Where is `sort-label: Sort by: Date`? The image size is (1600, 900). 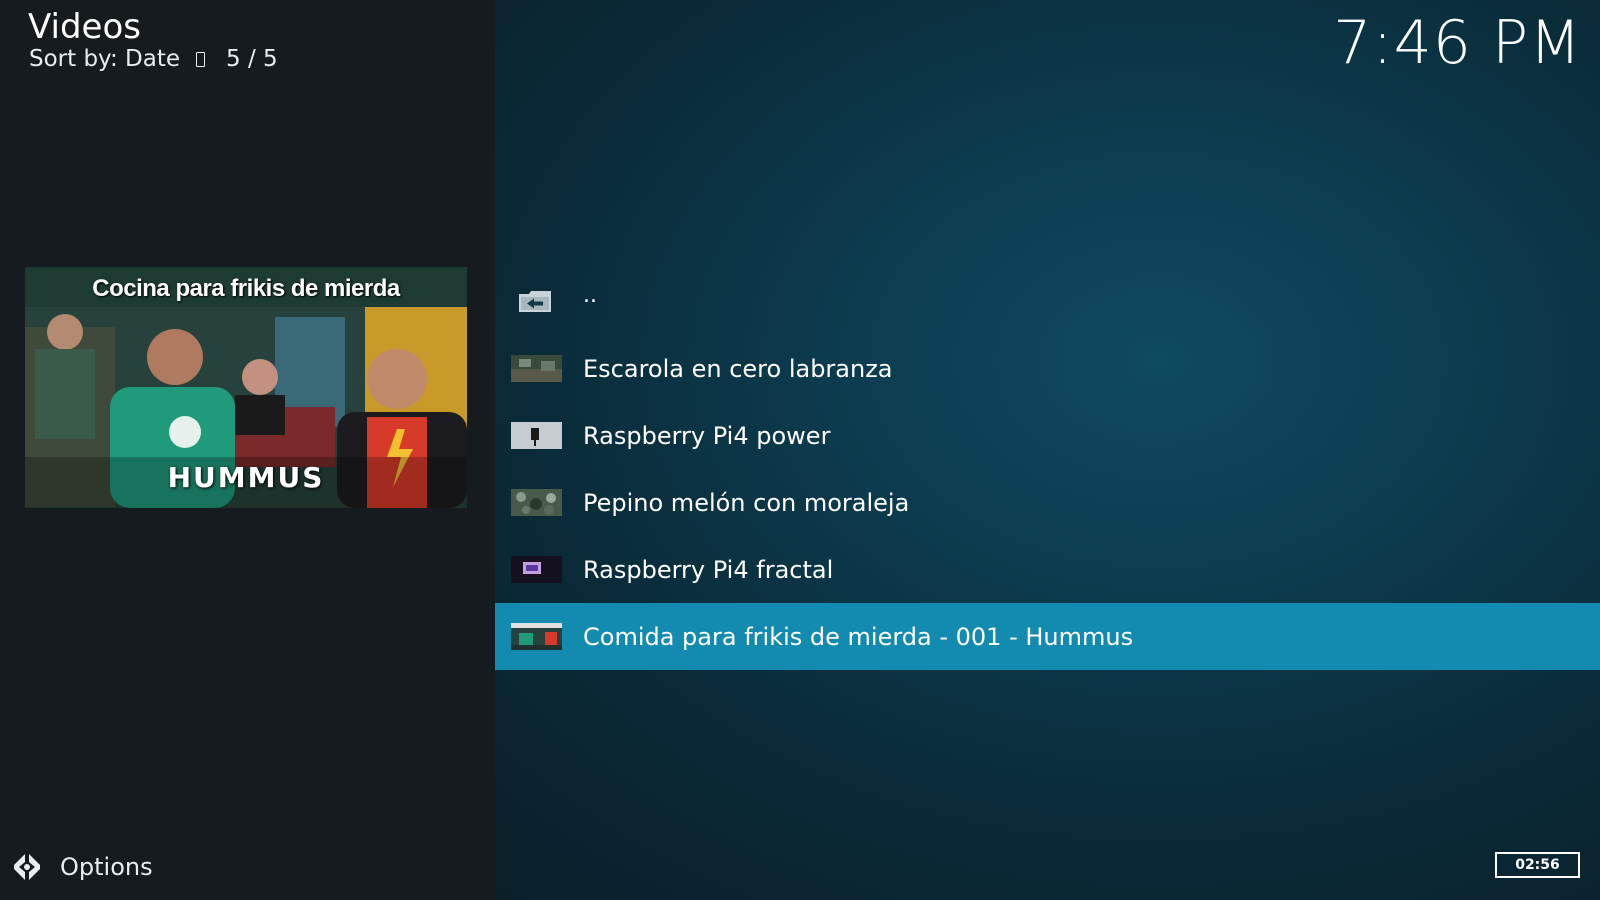
sort-label: Sort by: Date is located at coordinates (104, 59).